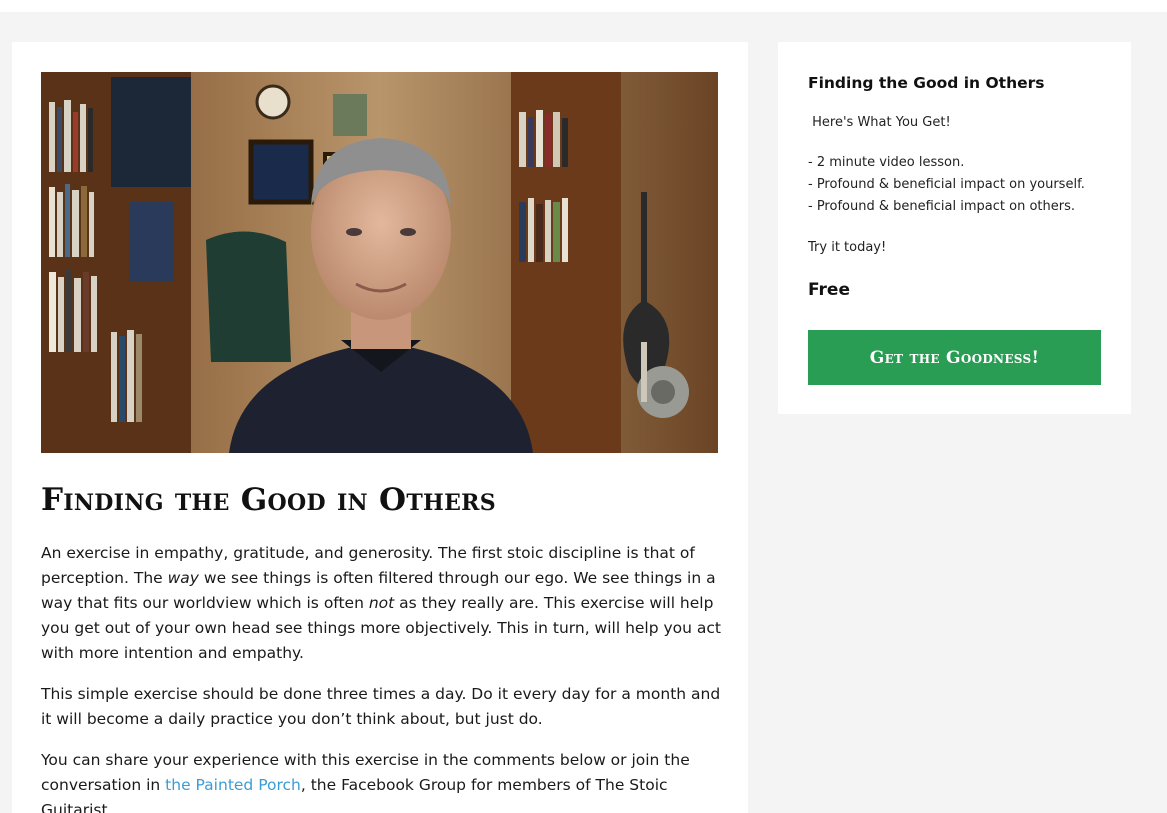 This screenshot has width=1167, height=813. I want to click on get-goodness-button: Get the Goodness!, so click(954, 357).